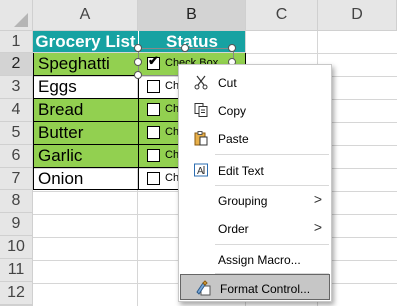 The height and width of the screenshot is (306, 397). I want to click on column-header-c: C, so click(282, 15).